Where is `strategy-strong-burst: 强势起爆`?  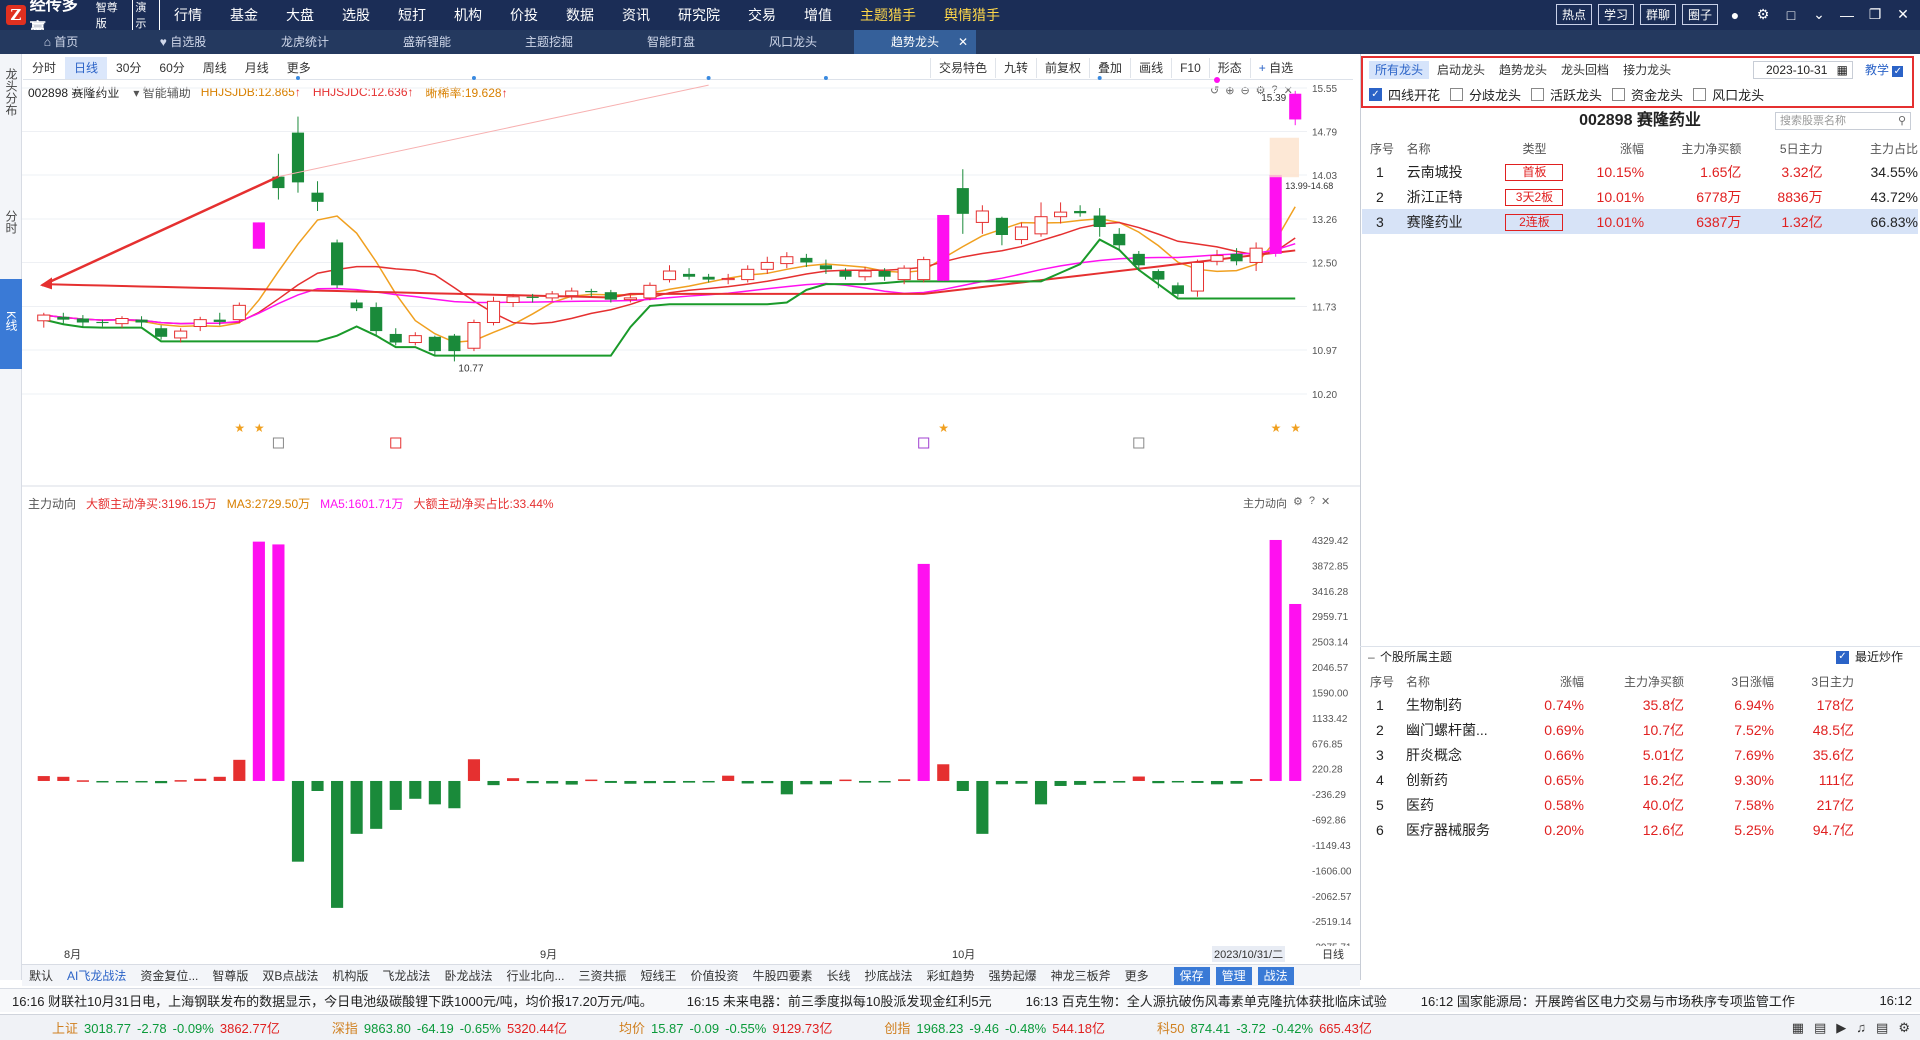
strategy-strong-burst: 强势起爆 is located at coordinates (1013, 975).